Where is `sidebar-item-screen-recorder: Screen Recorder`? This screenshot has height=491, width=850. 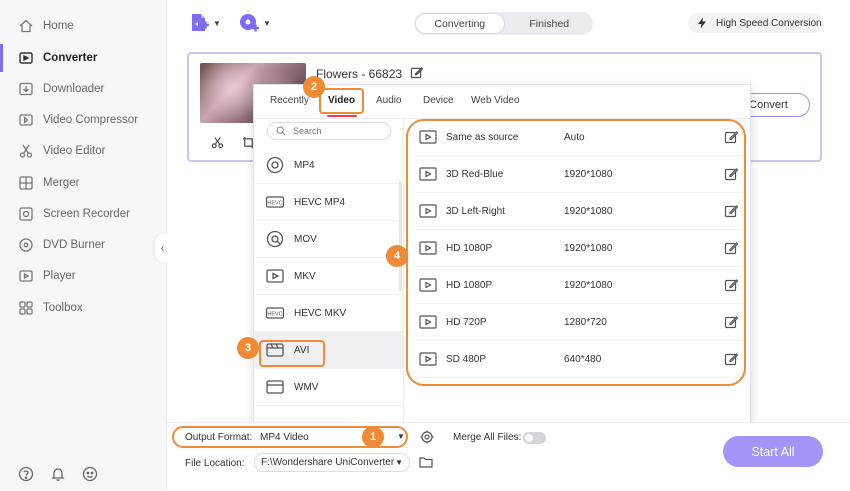 sidebar-item-screen-recorder: Screen Recorder is located at coordinates (83, 214).